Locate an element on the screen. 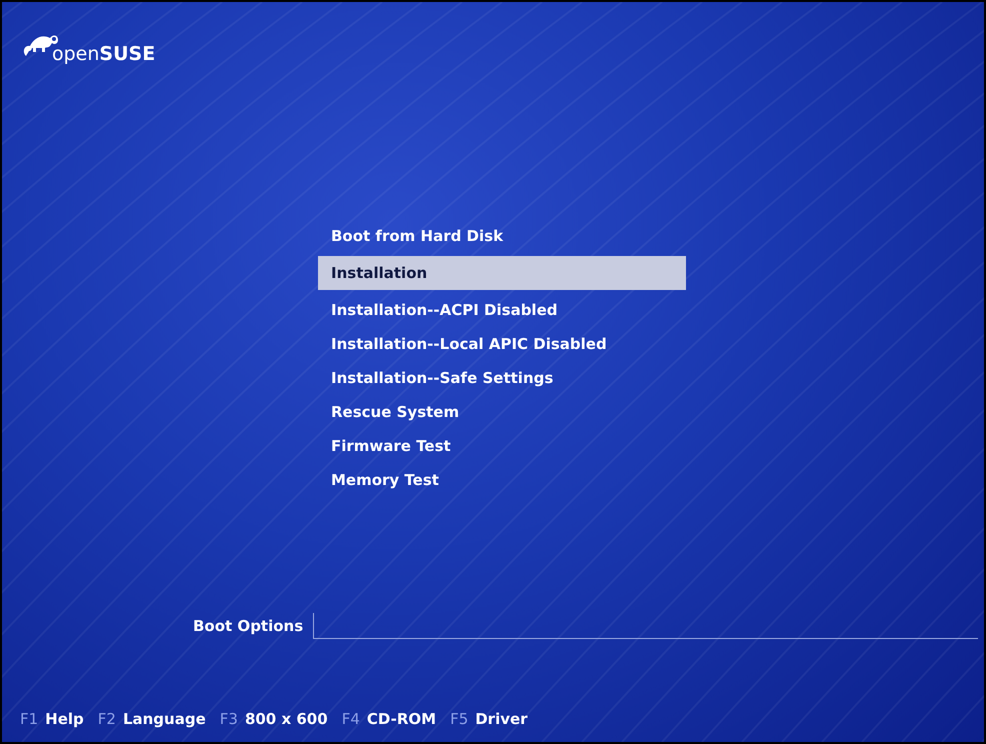 The image size is (986, 744). function-key-label: Help is located at coordinates (64, 719).